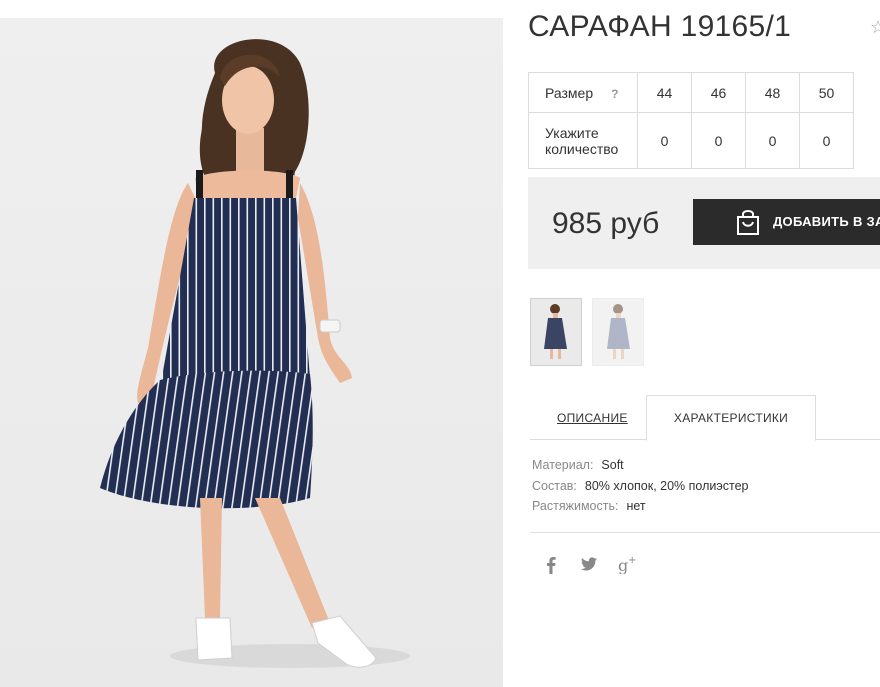 The height and width of the screenshot is (687, 880). I want to click on quantity-input-46: 0, so click(718, 140).